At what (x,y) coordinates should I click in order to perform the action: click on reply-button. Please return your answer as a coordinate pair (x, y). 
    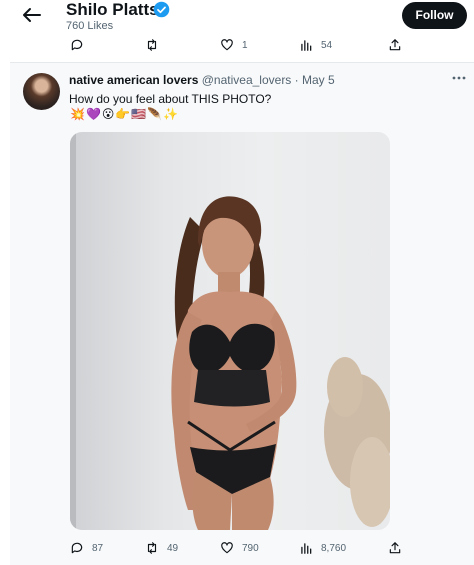
    Looking at the image, I should click on (81, 45).